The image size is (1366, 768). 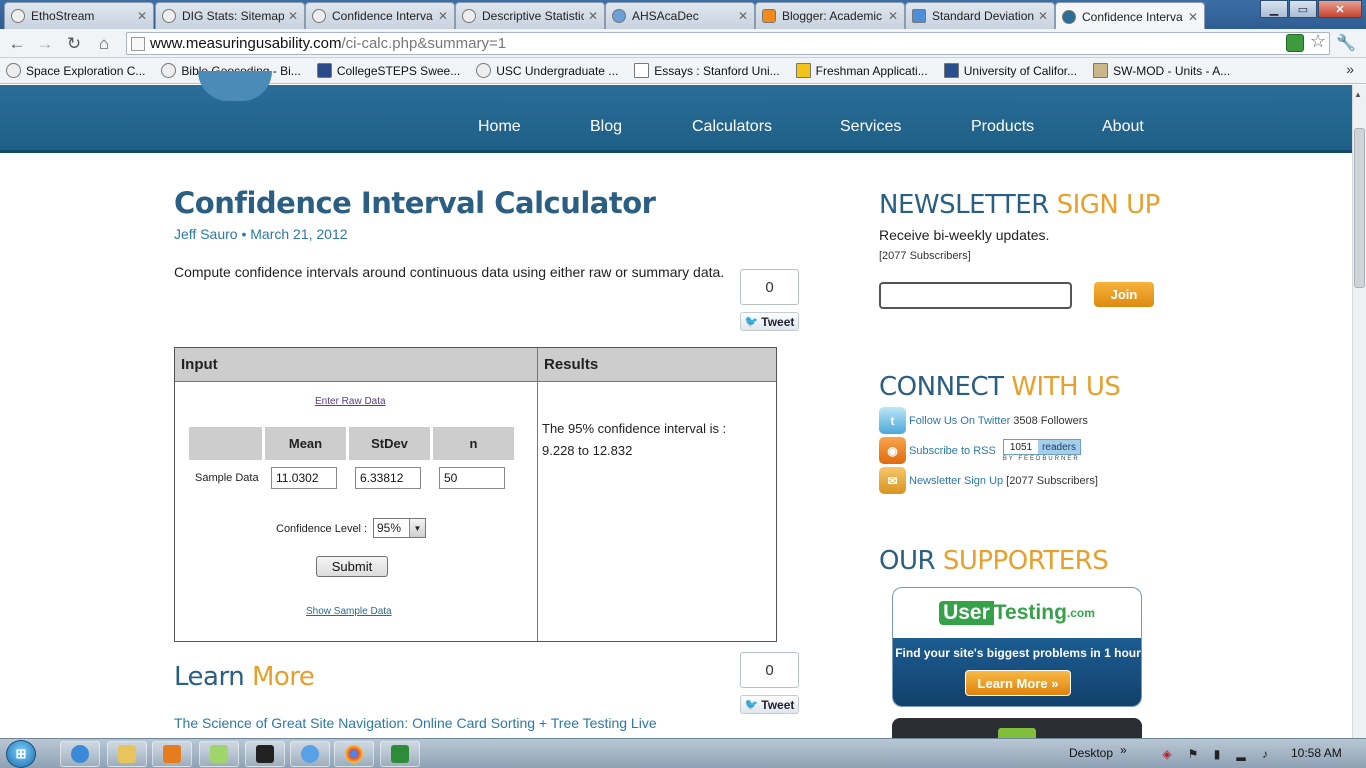 What do you see at coordinates (587, 450) in the screenshot?
I see `result-line-2: 9.228 to 12.832` at bounding box center [587, 450].